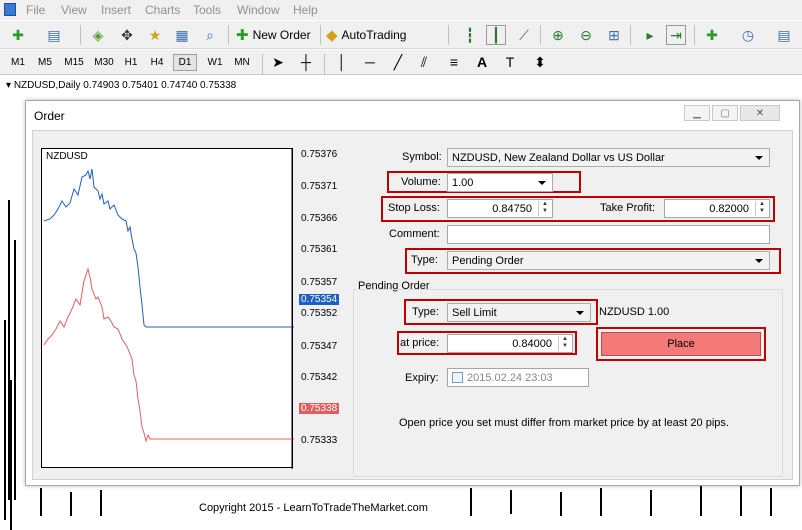 Image resolution: width=802 pixels, height=530 pixels. I want to click on menu-help: Help, so click(305, 10).